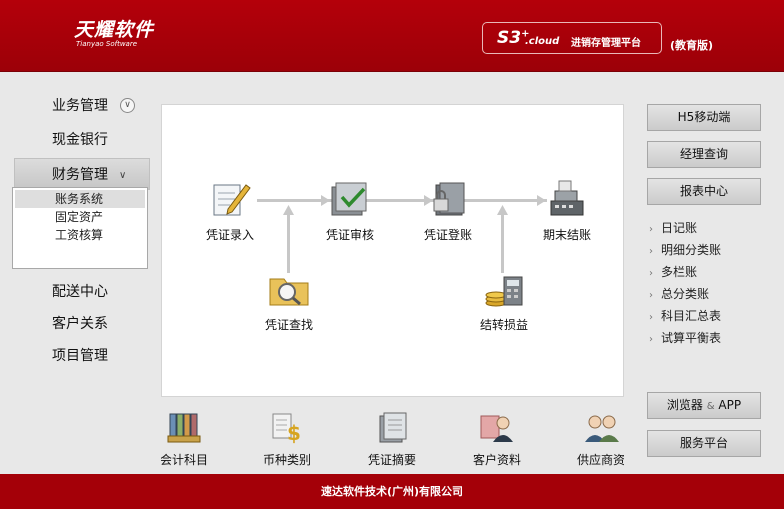  I want to click on node-voucher-audit-label: 凭证审核, so click(349, 235).